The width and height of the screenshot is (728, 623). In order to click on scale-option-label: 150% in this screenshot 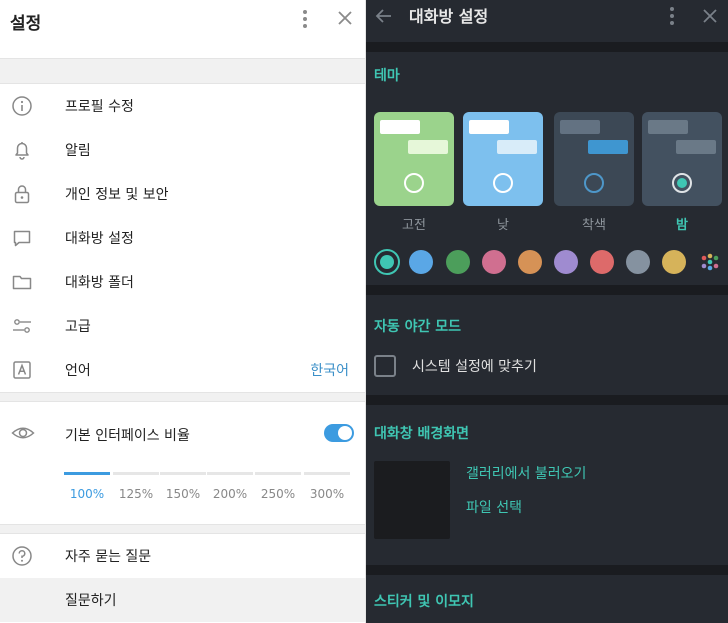, I will do `click(183, 494)`.